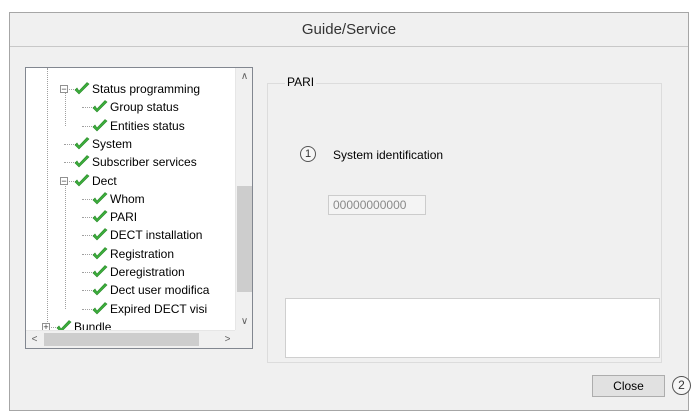 Image resolution: width=697 pixels, height=413 pixels. I want to click on horizontal-scroll-thumb, so click(121, 339).